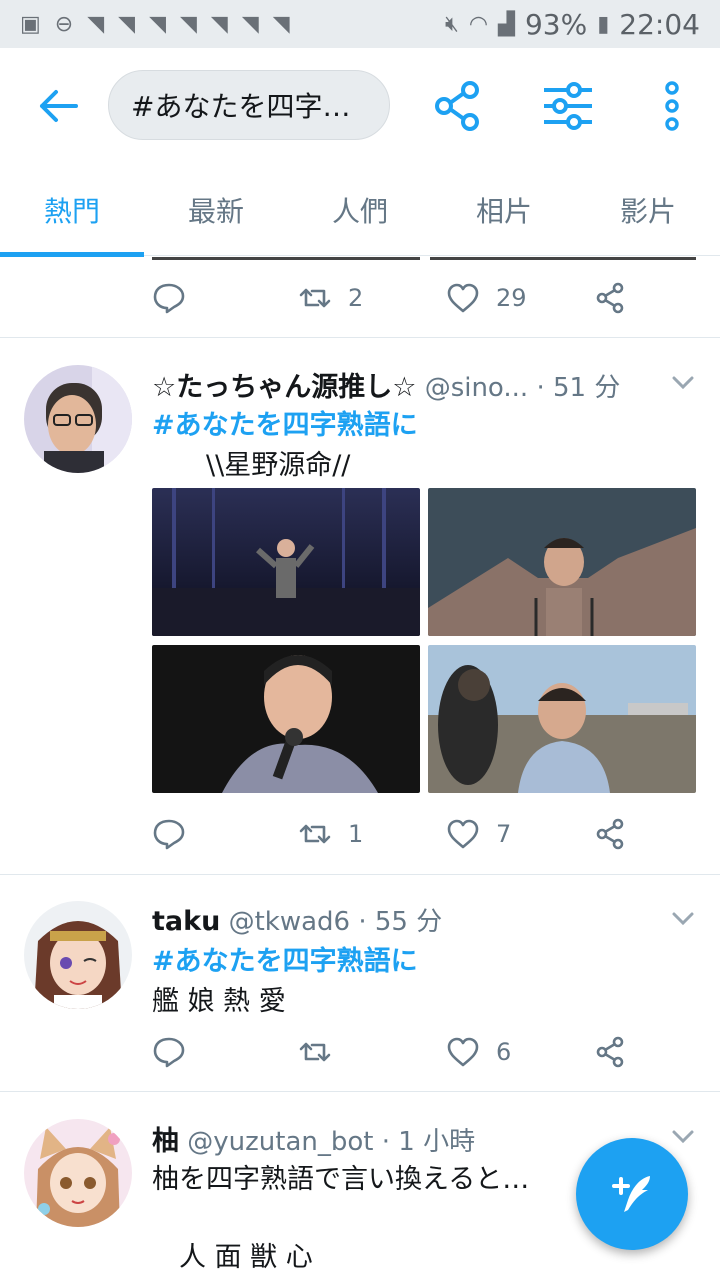 The height and width of the screenshot is (1280, 720). I want to click on tab-latest: 最新, so click(216, 210).